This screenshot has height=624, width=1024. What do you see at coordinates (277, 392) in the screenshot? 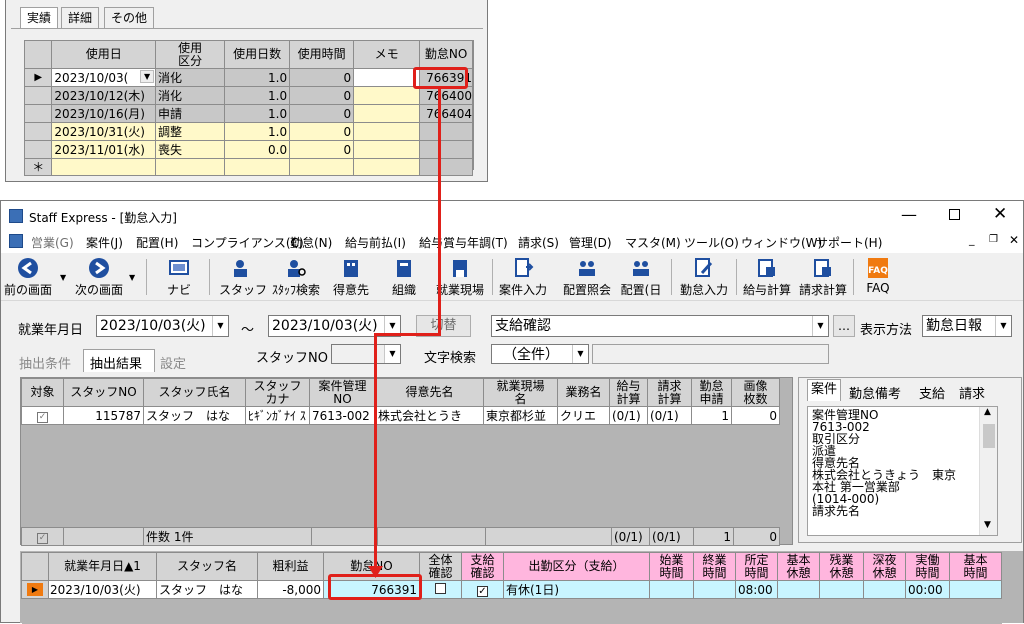
I see `col-staff-kana: スタッフ カナ` at bounding box center [277, 392].